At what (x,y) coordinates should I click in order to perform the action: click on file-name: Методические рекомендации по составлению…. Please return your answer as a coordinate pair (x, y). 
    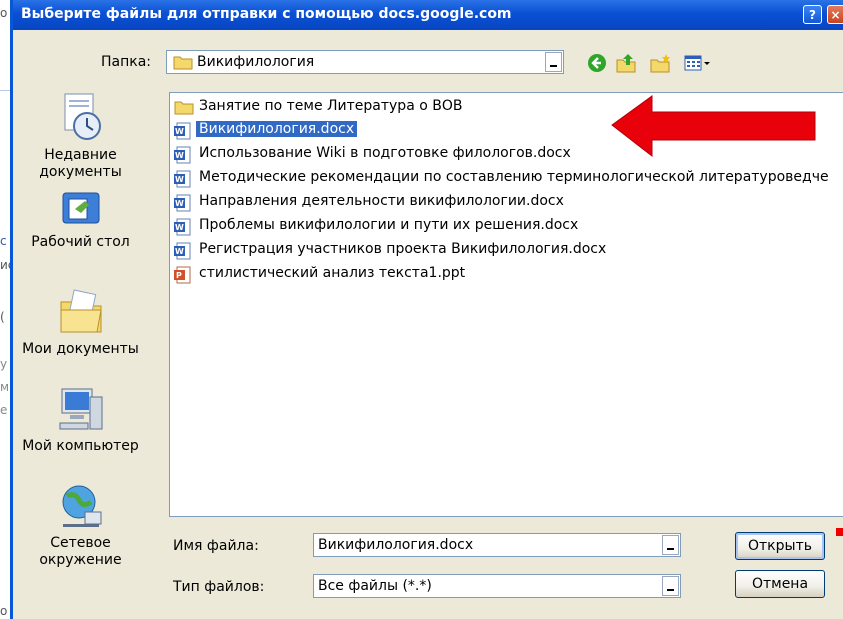
    Looking at the image, I should click on (514, 177).